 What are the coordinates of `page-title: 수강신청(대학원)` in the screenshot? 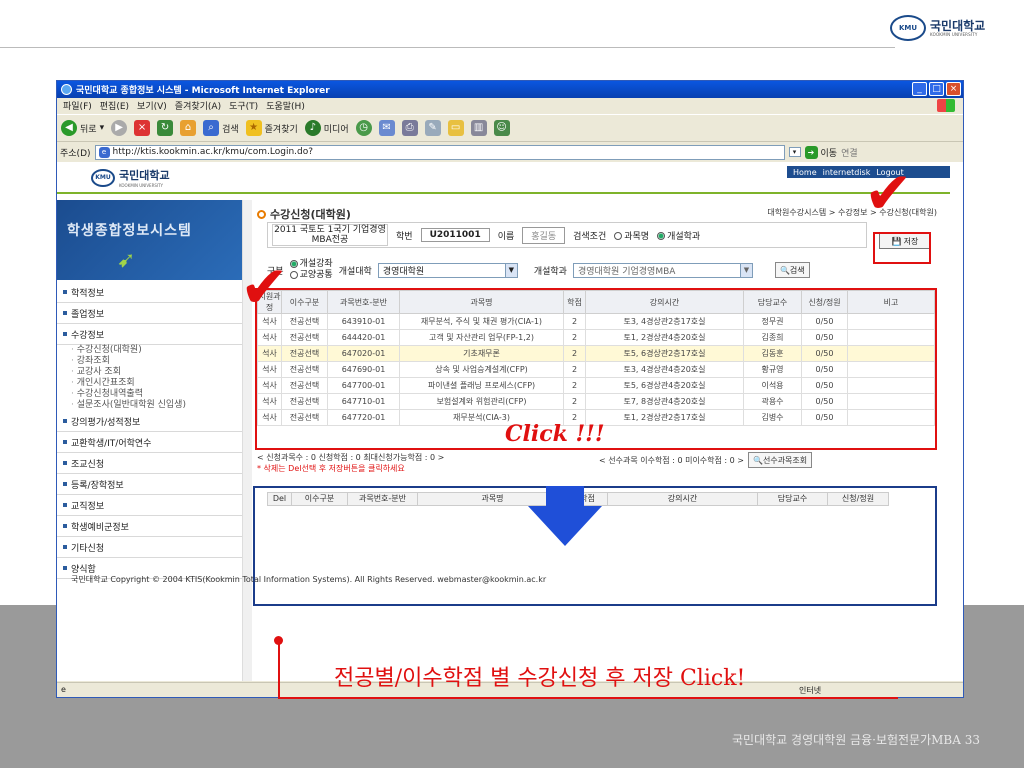 It's located at (304, 214).